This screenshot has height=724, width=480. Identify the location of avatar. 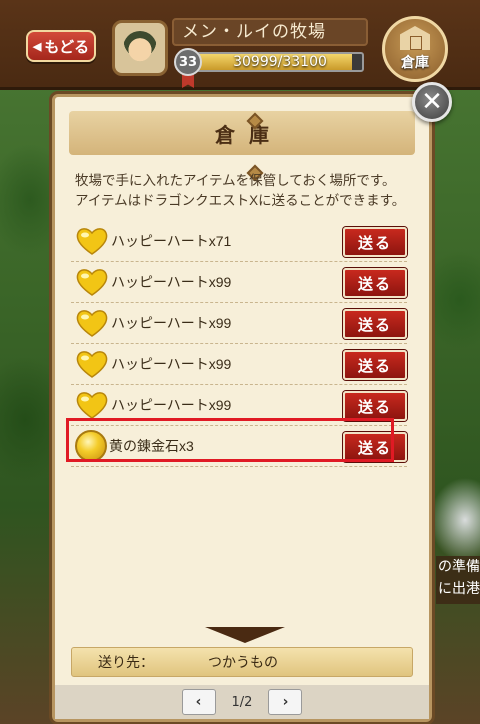
(140, 48).